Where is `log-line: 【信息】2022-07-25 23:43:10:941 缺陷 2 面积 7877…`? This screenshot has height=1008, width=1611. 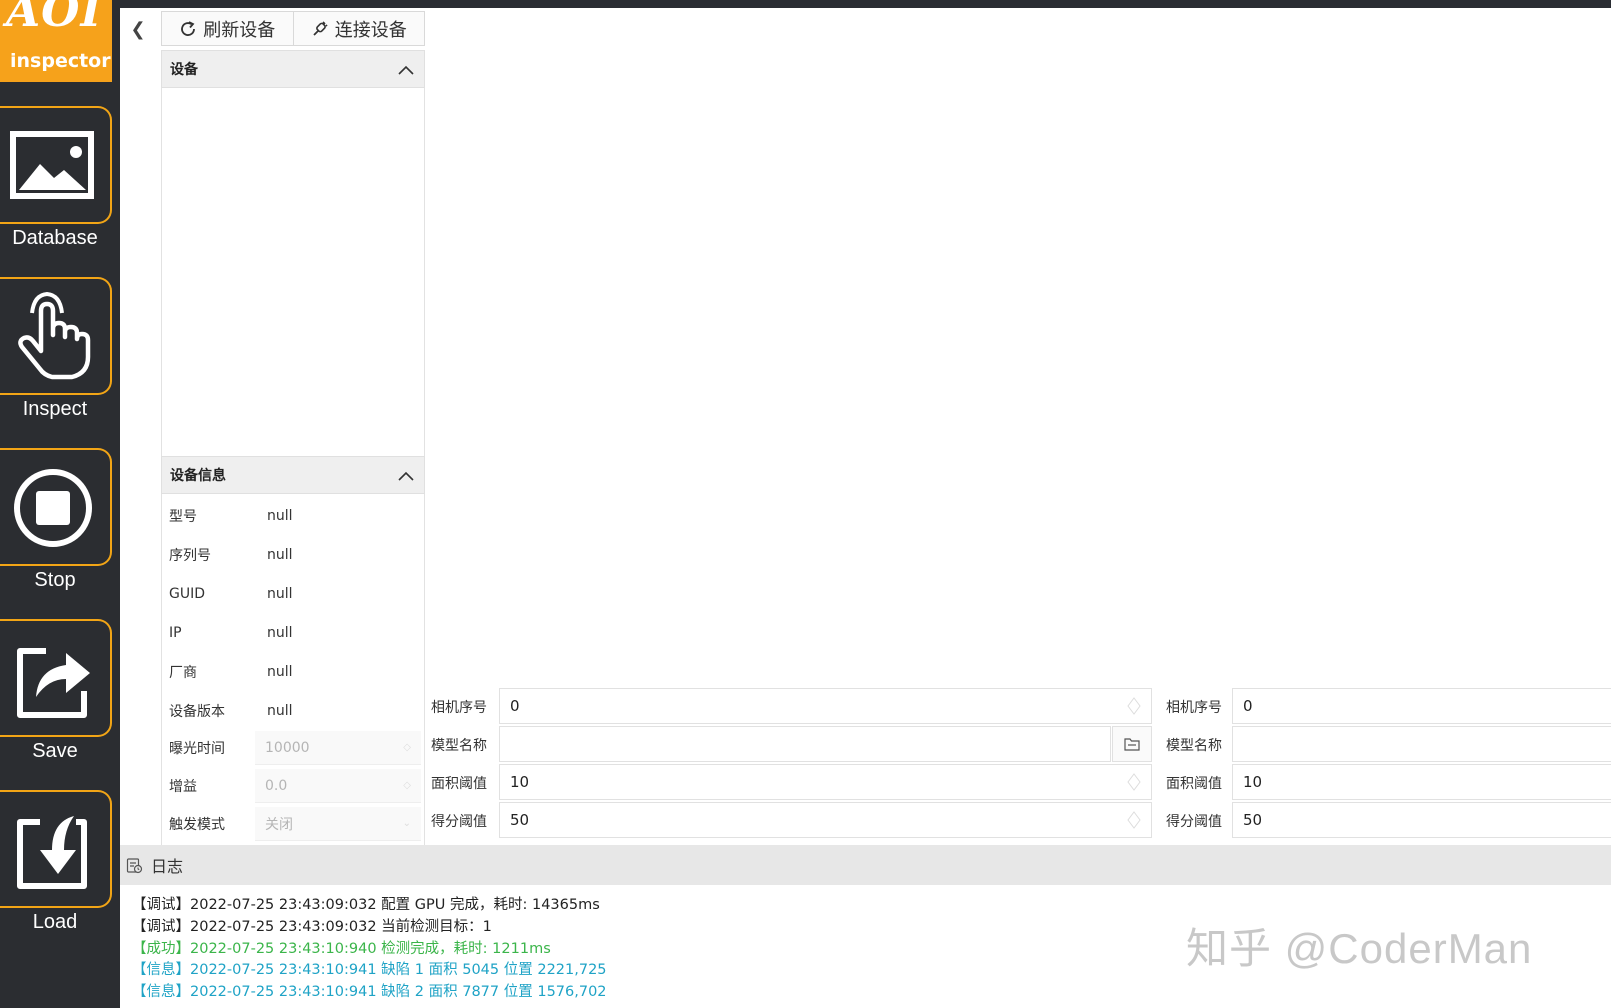
log-line: 【信息】2022-07-25 23:43:10:941 缺陷 2 面积 7877… is located at coordinates (369, 992).